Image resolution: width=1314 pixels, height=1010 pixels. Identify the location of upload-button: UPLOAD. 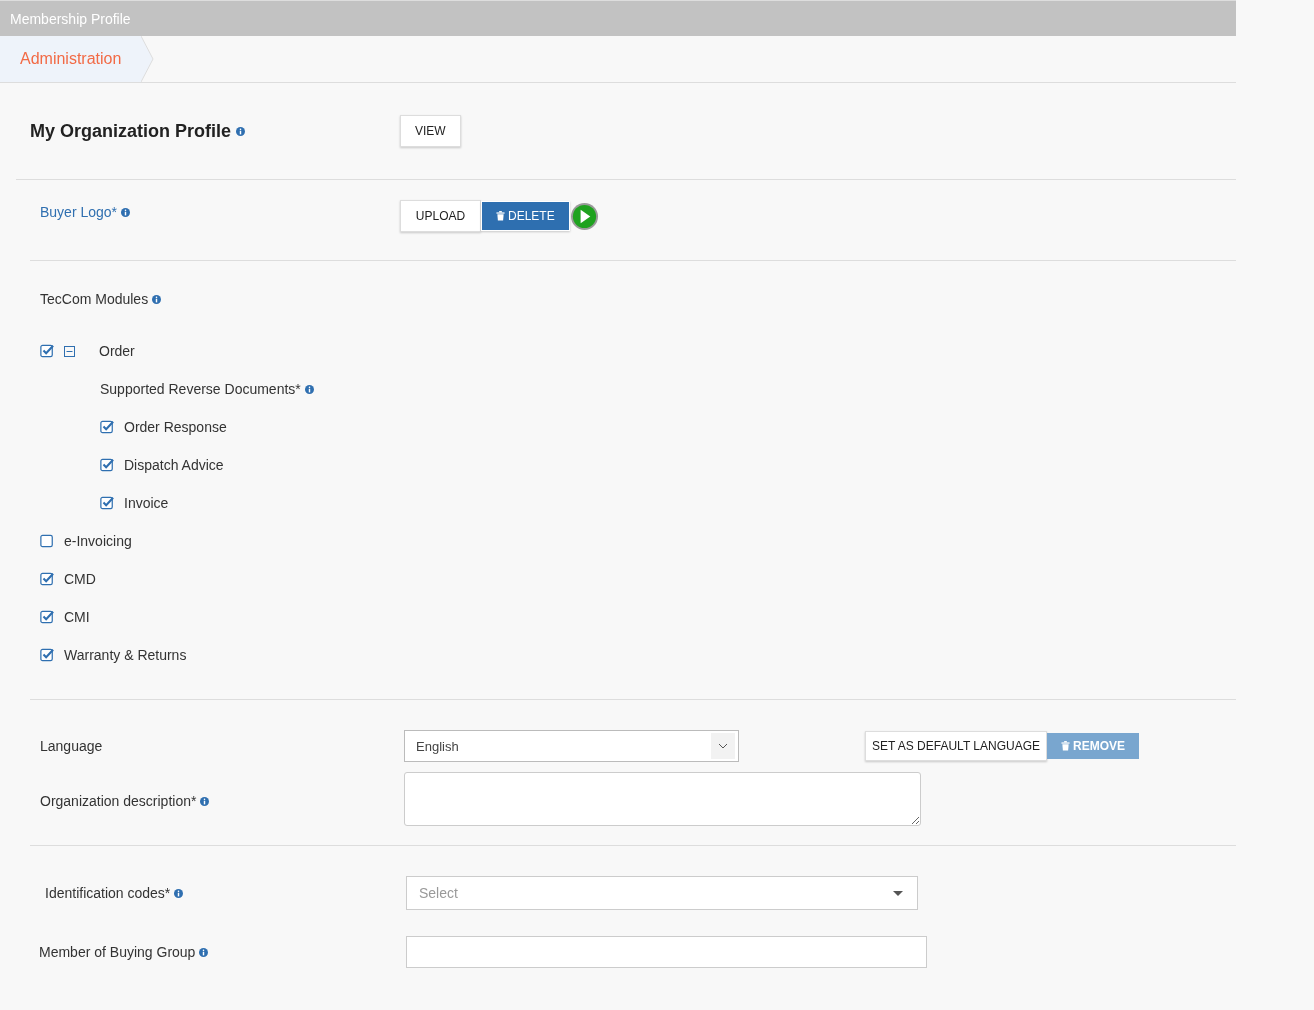
(440, 216).